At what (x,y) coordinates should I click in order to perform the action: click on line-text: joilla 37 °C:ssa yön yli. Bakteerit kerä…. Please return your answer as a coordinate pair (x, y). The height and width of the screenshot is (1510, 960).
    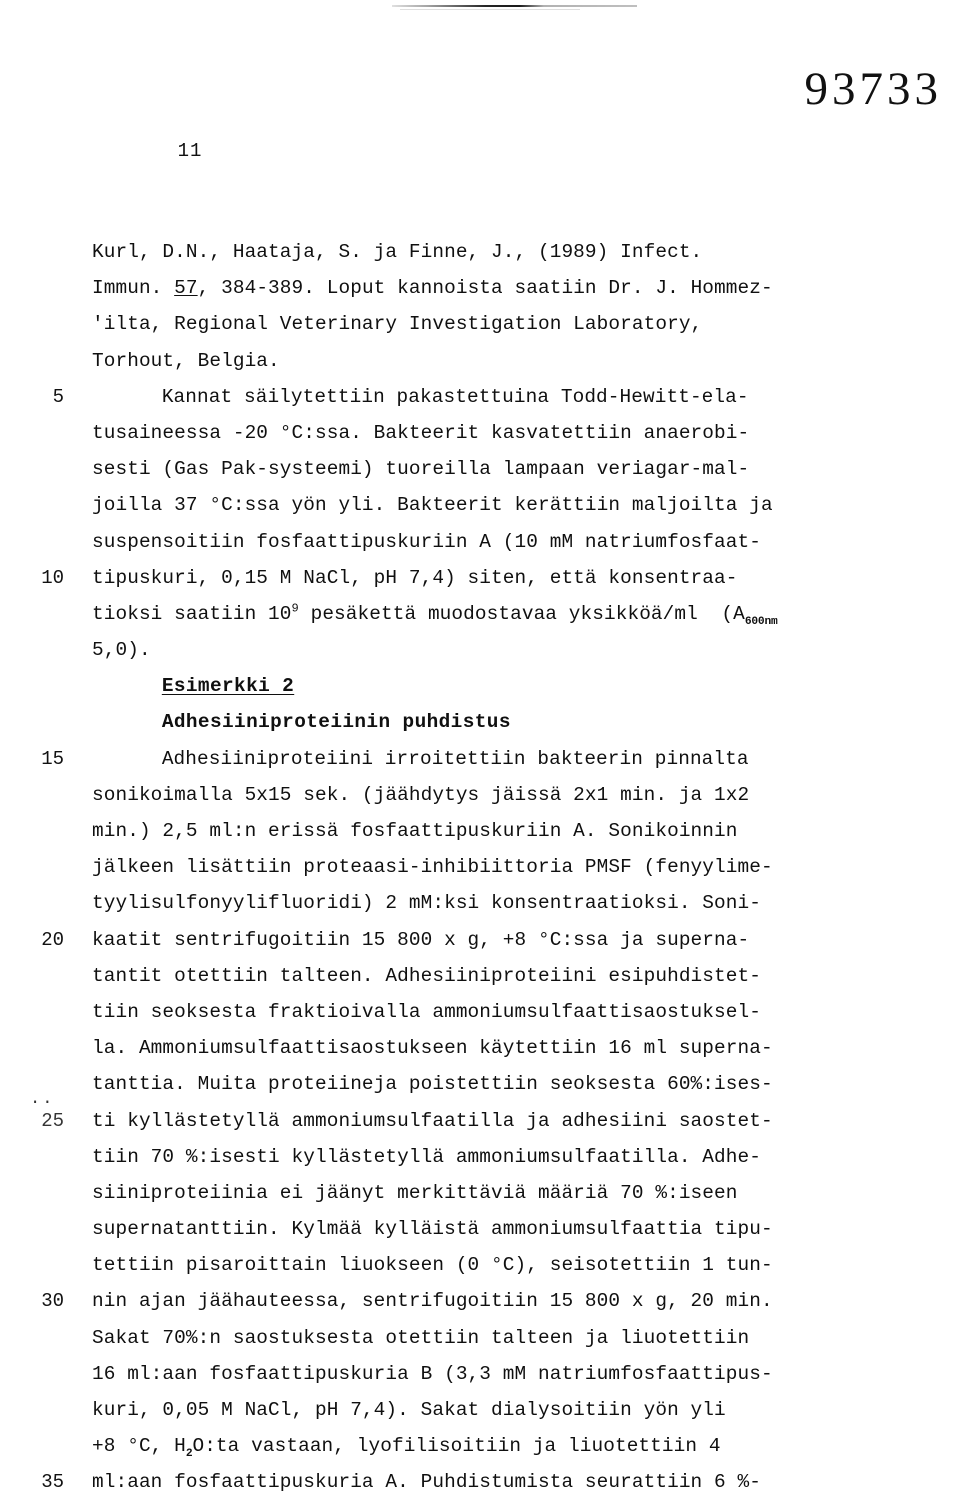
    Looking at the image, I should click on (432, 505).